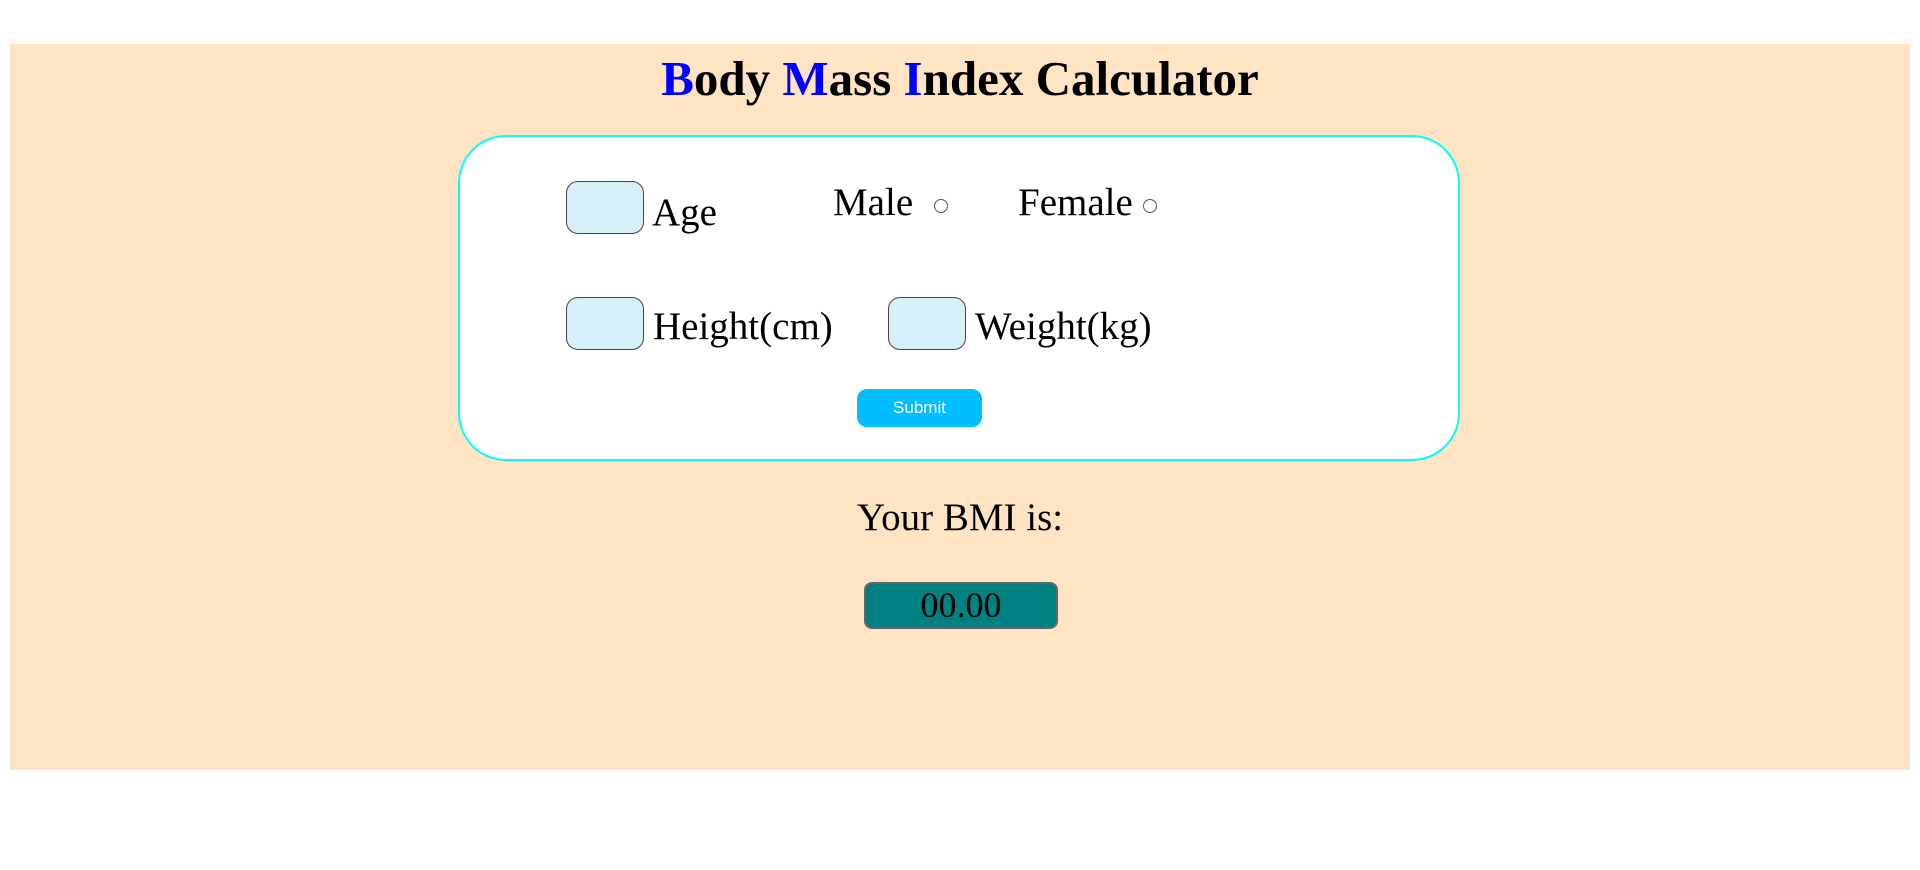 This screenshot has height=870, width=1920. What do you see at coordinates (941, 206) in the screenshot?
I see `male-radio` at bounding box center [941, 206].